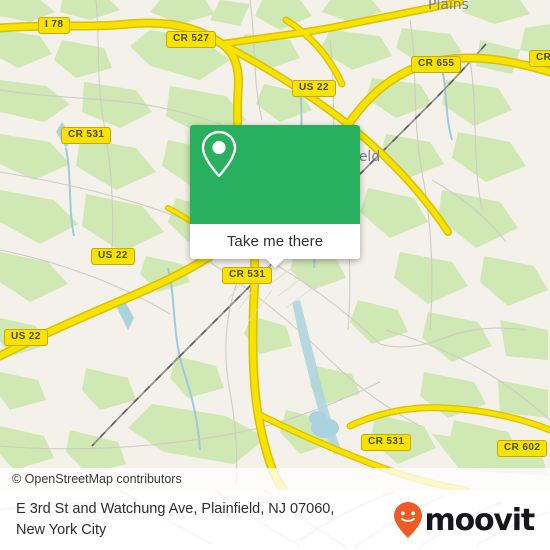 The width and height of the screenshot is (550, 550). What do you see at coordinates (97, 479) in the screenshot?
I see `attribution-text: © OpenStreetMap contributors` at bounding box center [97, 479].